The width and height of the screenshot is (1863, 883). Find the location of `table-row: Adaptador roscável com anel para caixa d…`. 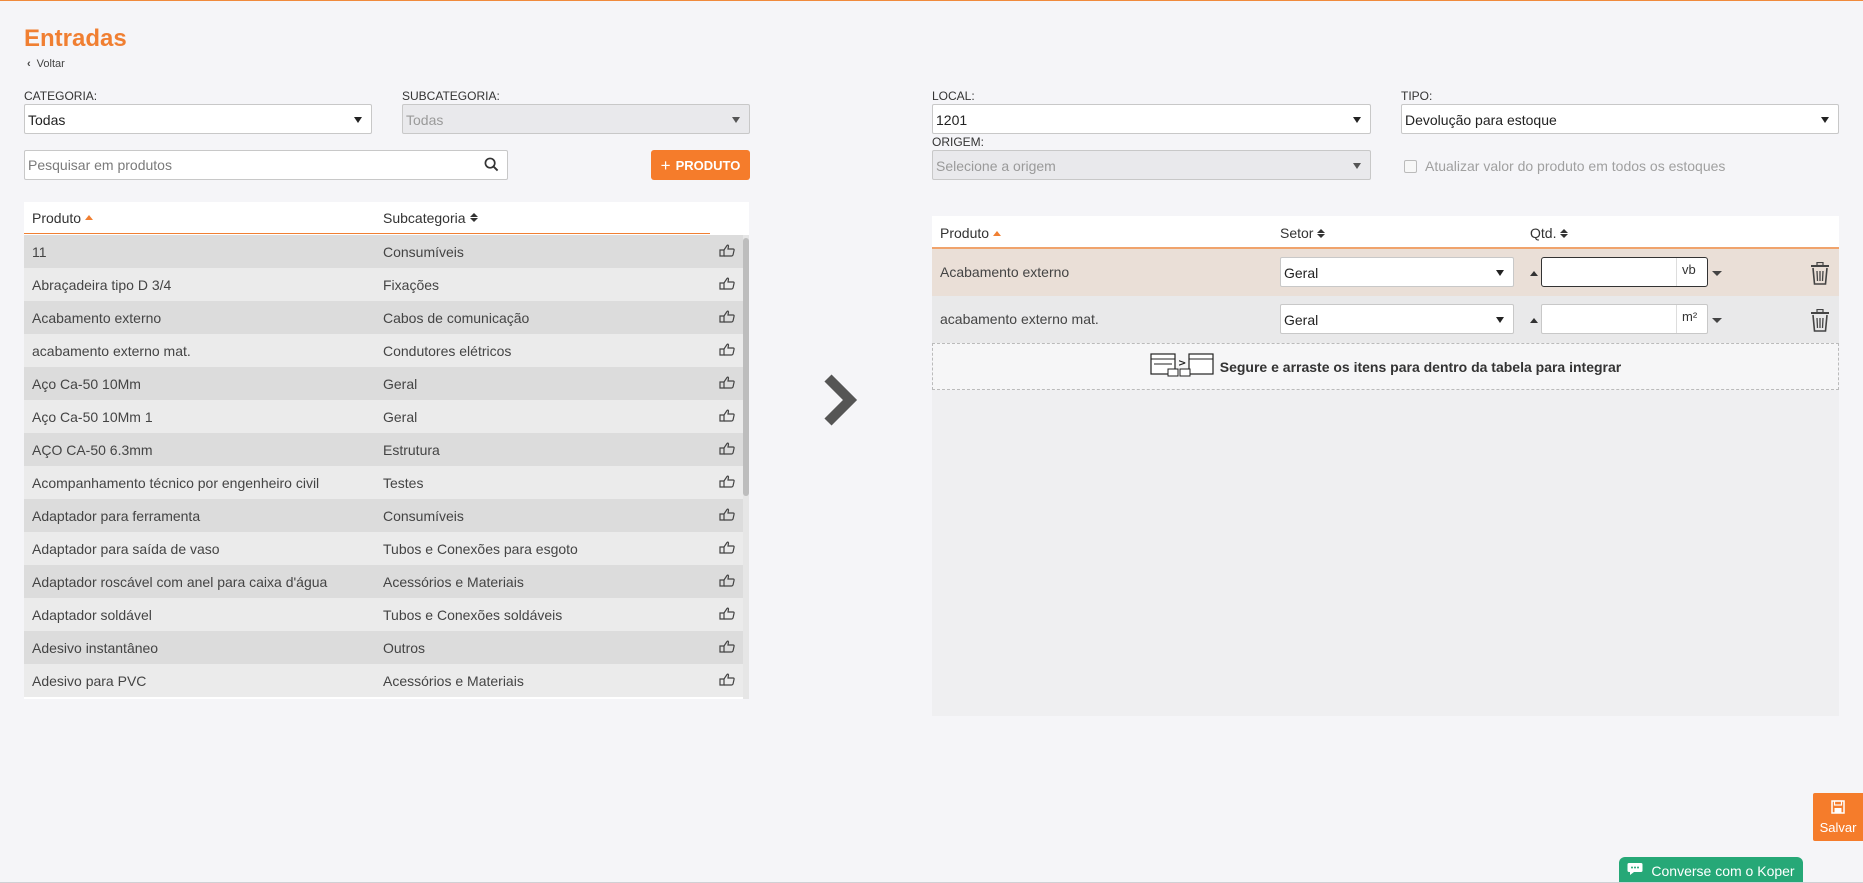

table-row: Adaptador roscável com anel para caixa d… is located at coordinates (383, 581).